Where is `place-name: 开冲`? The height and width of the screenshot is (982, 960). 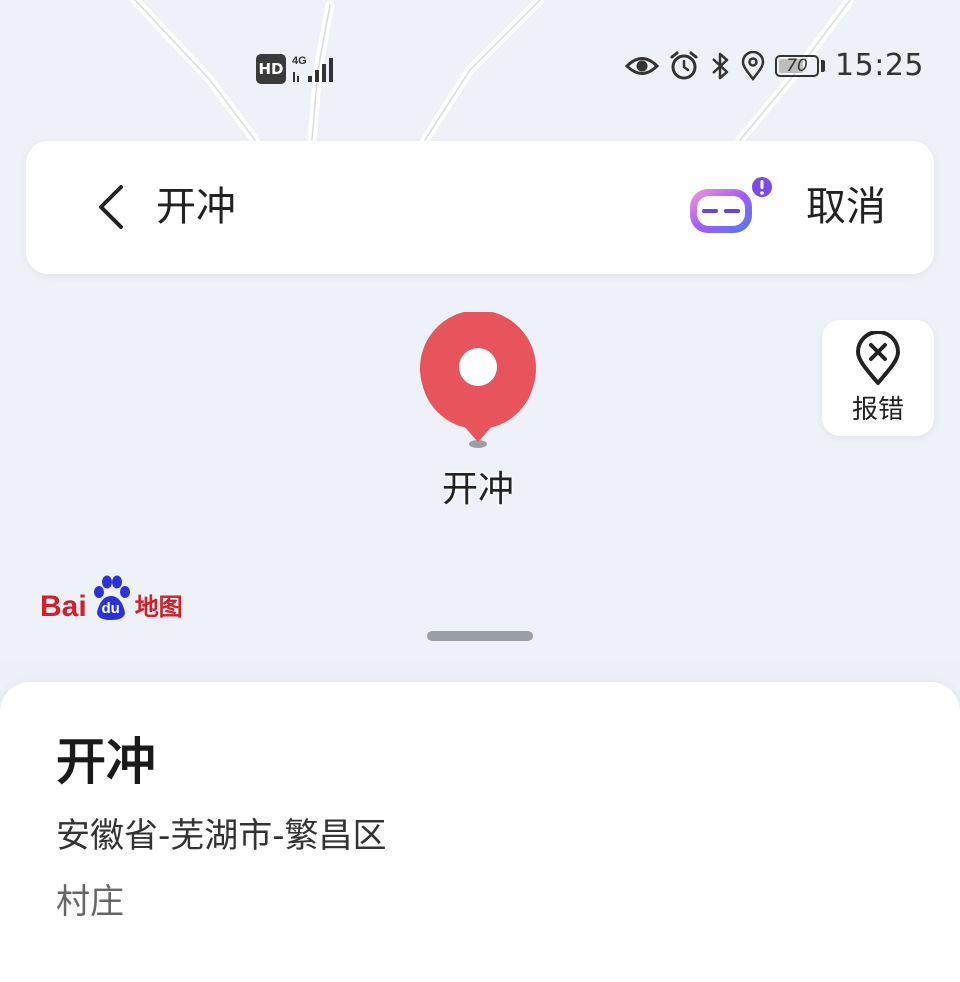 place-name: 开冲 is located at coordinates (106, 762).